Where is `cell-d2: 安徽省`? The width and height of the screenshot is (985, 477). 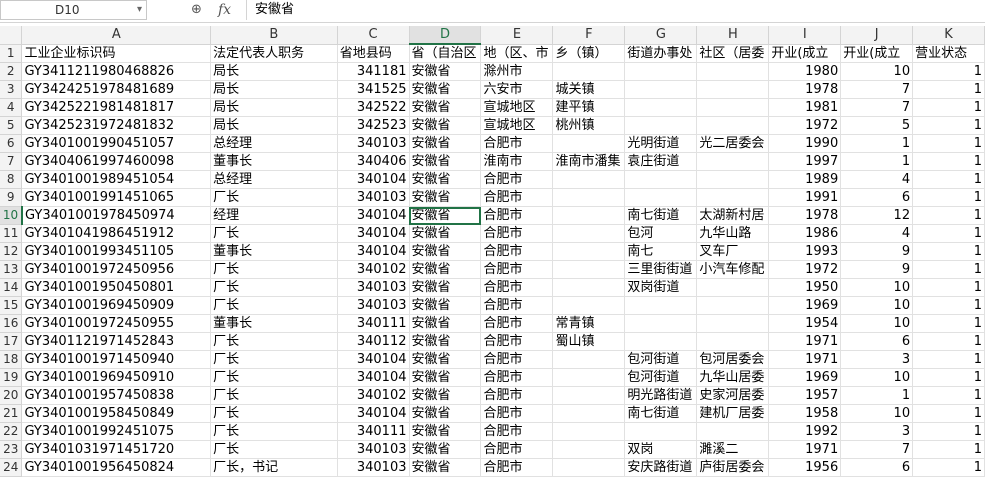 cell-d2: 安徽省 is located at coordinates (445, 71).